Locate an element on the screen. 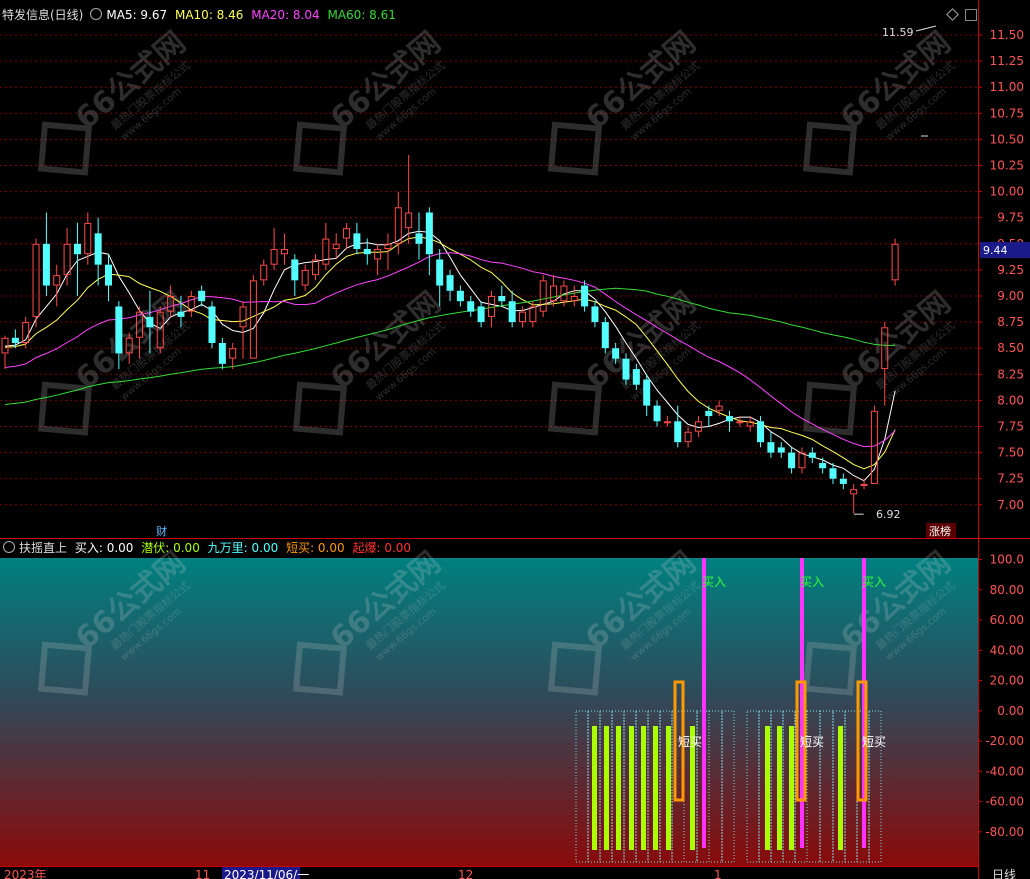 This screenshot has width=1030, height=879. price-tick-label: 10.25 is located at coordinates (1007, 166).